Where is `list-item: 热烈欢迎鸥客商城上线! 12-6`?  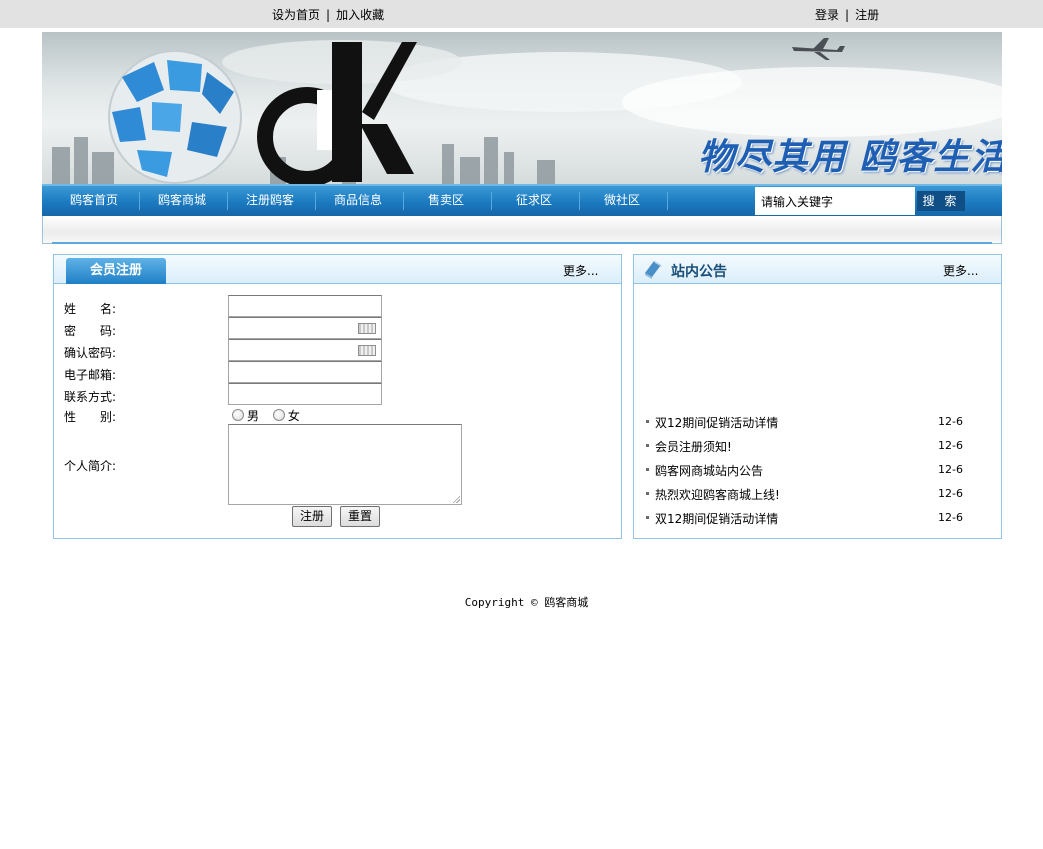
list-item: 热烈欢迎鸥客商城上线! 12-6 is located at coordinates (816, 496).